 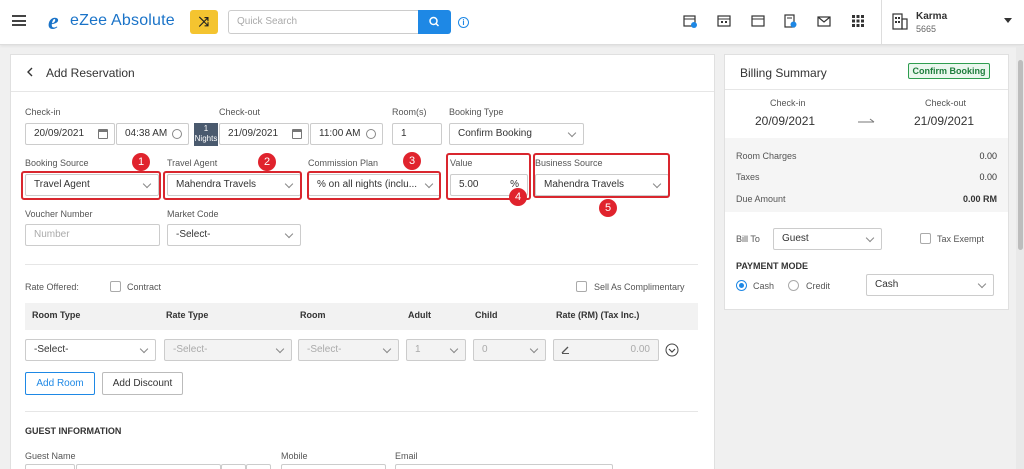 I want to click on app-logo-text: eZee Absolute, so click(x=122, y=20).